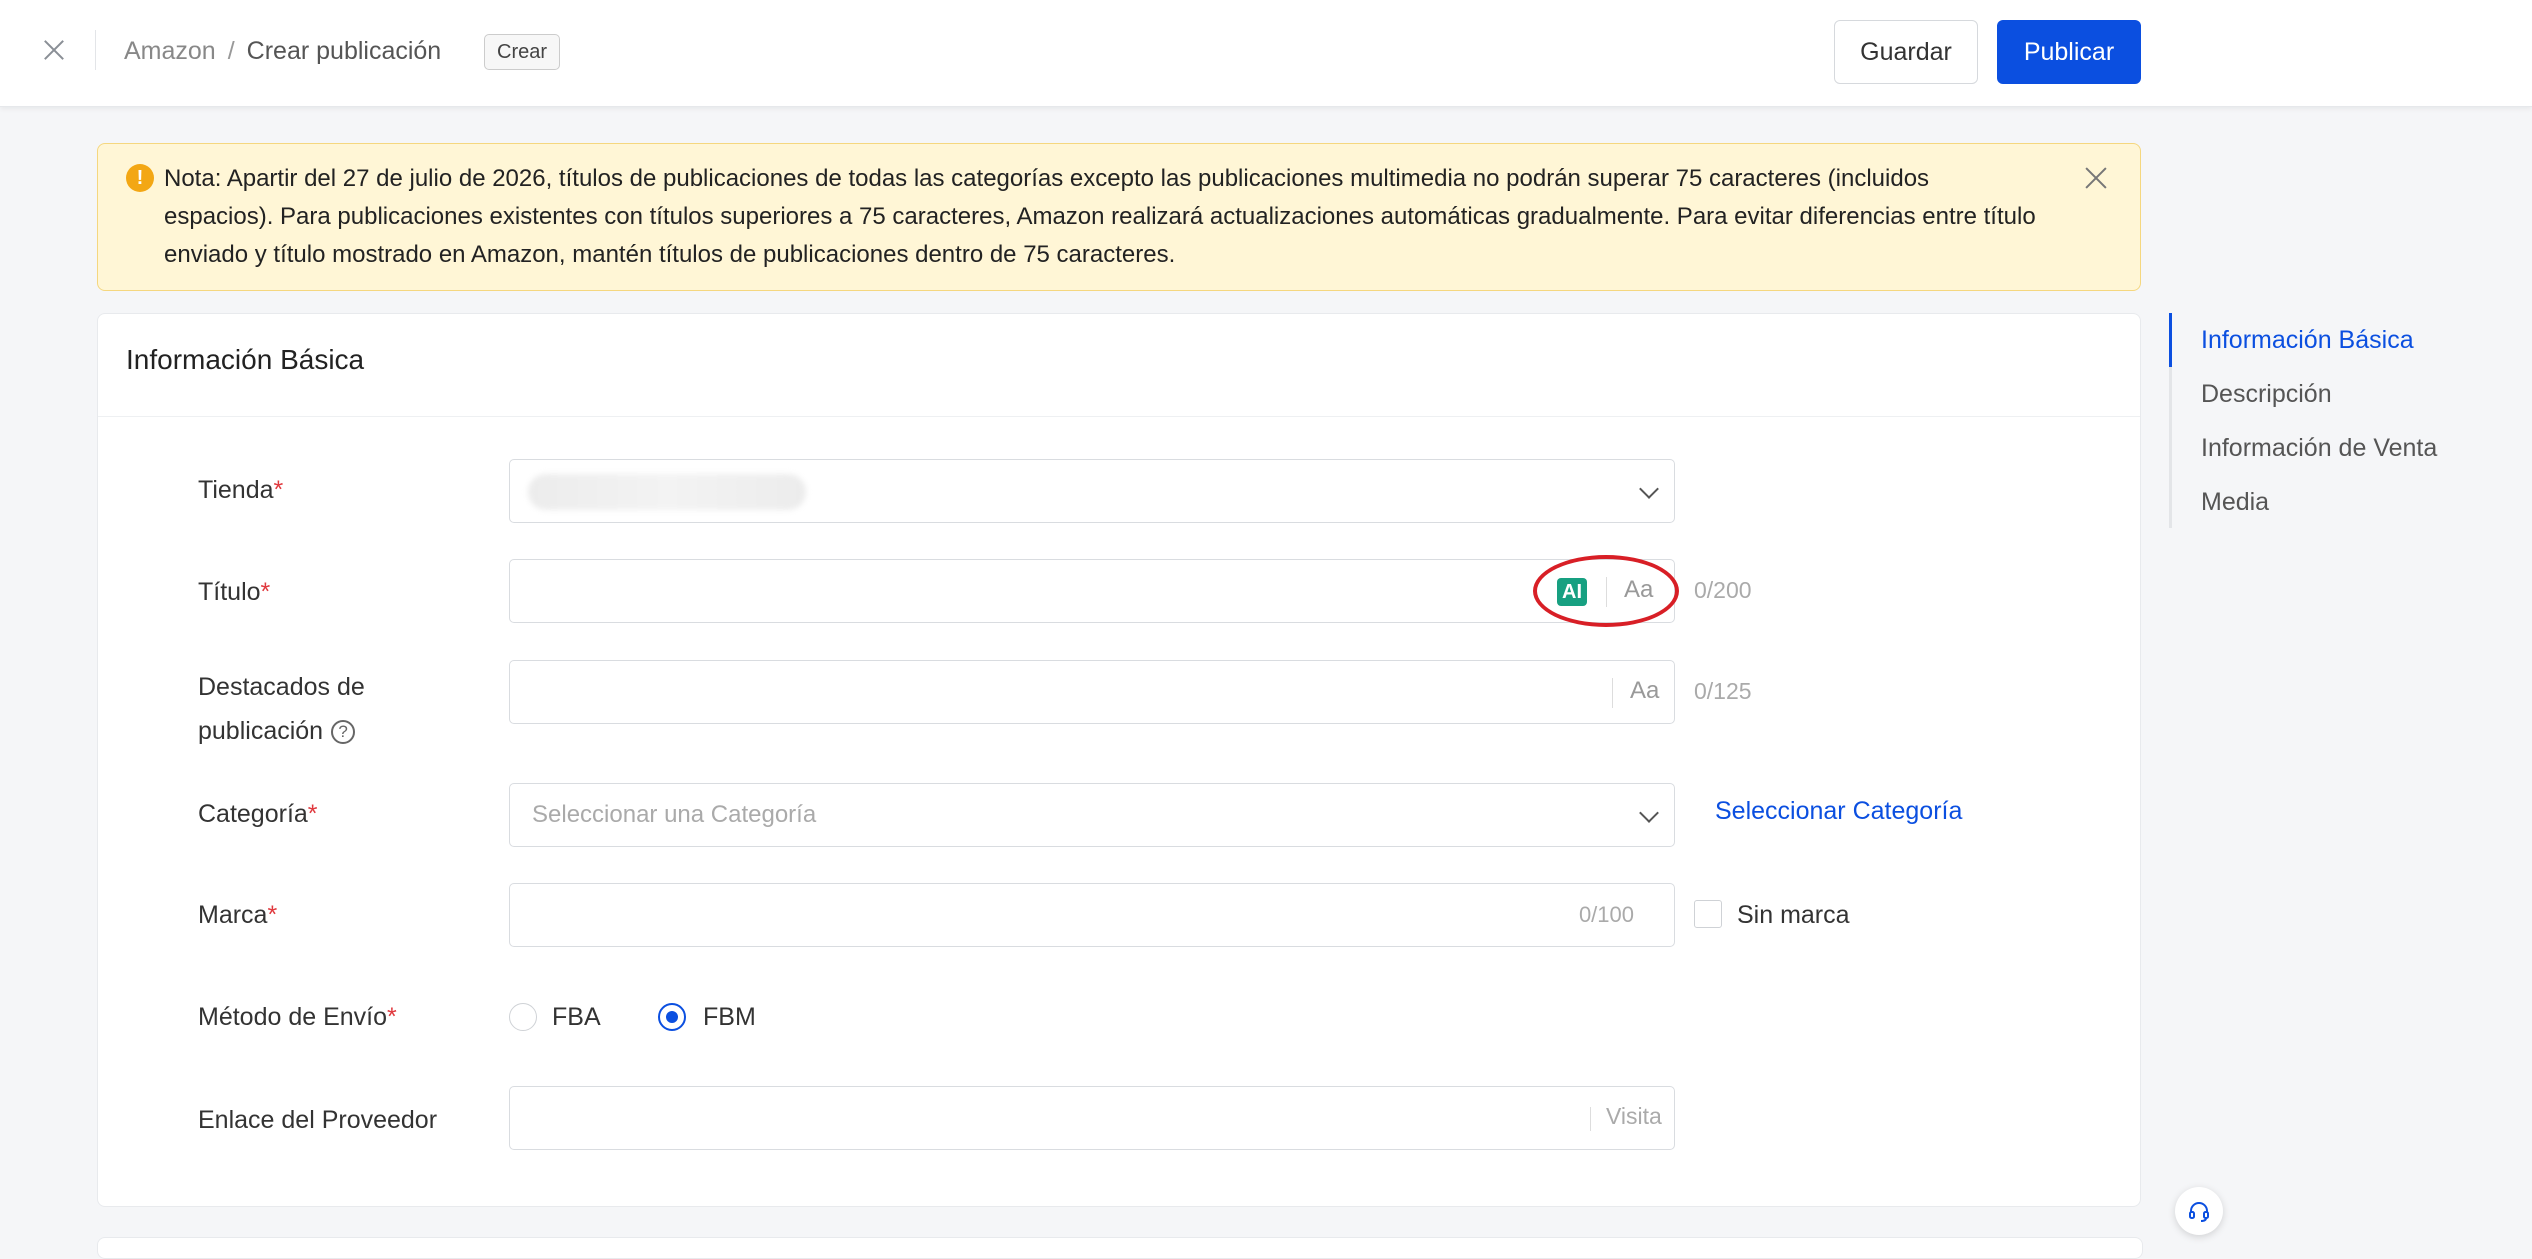  I want to click on fbm-label: FBM, so click(729, 1017).